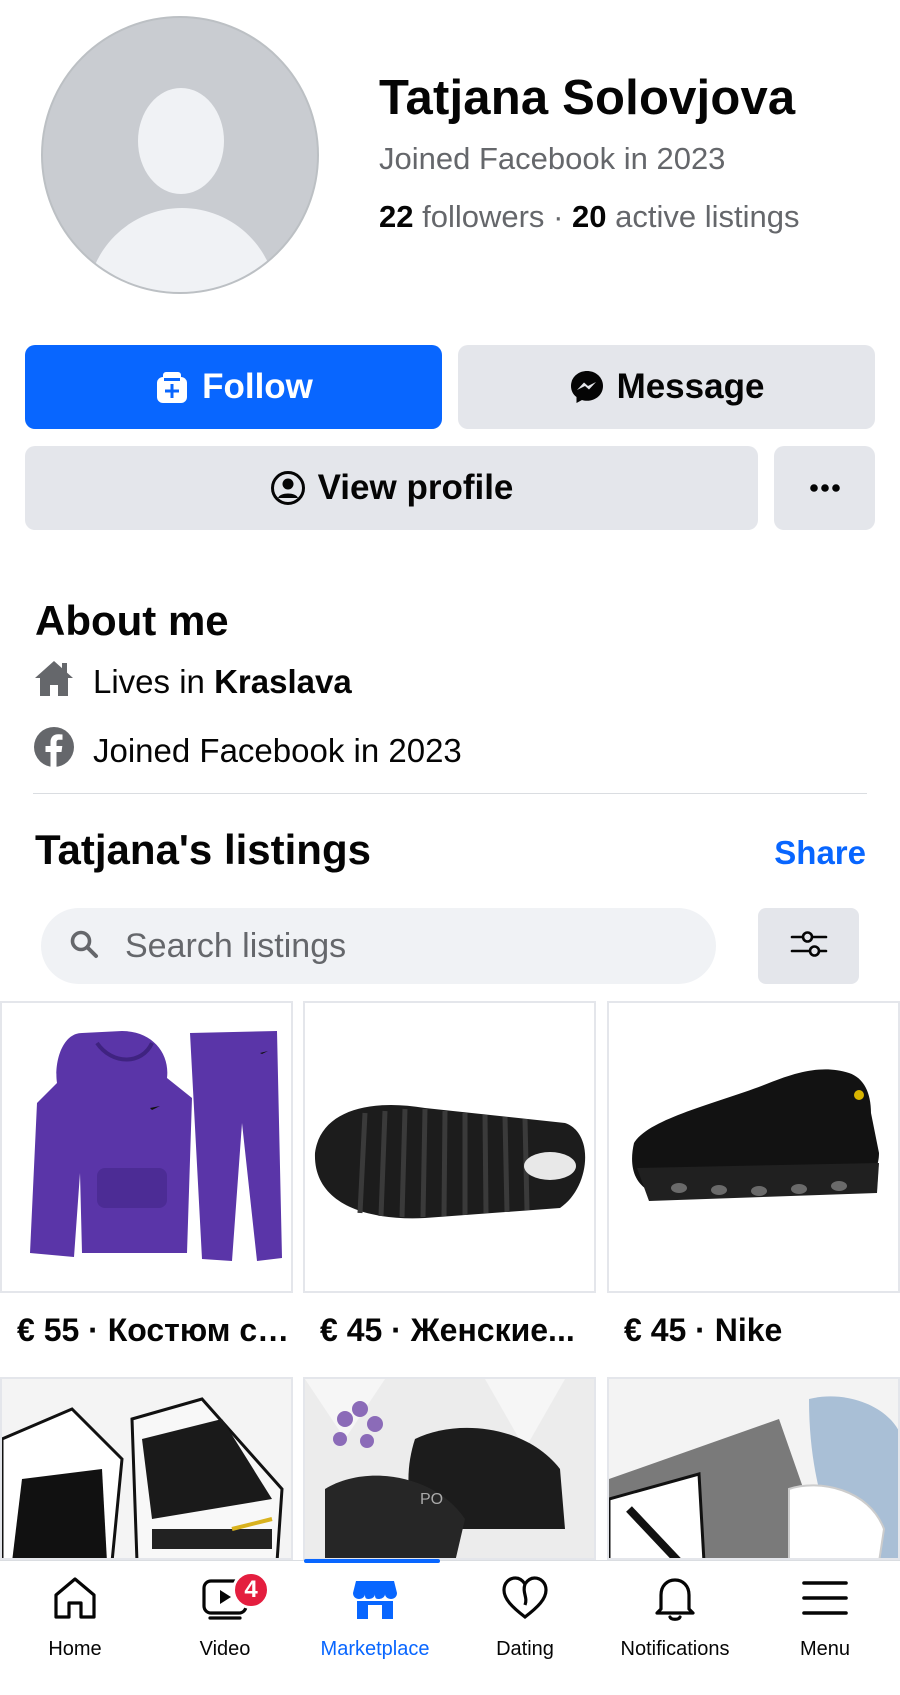 The height and width of the screenshot is (1695, 900). I want to click on search-bar, so click(378, 946).